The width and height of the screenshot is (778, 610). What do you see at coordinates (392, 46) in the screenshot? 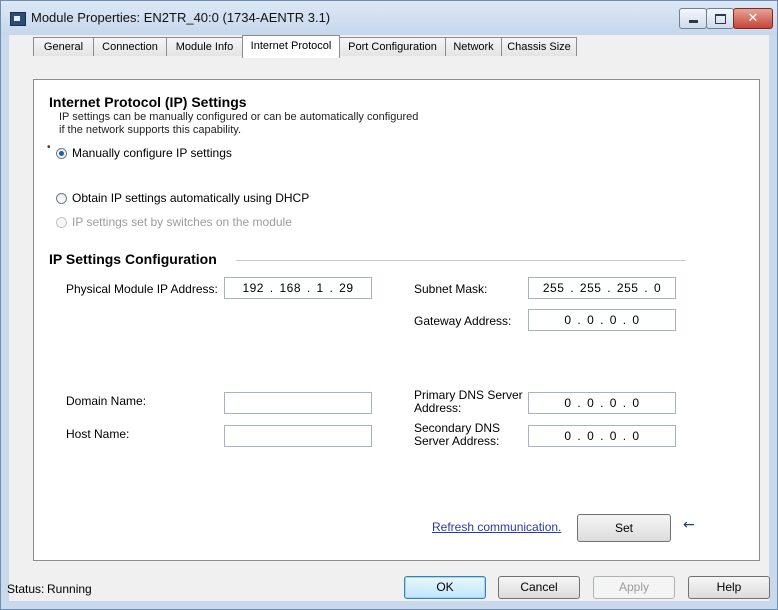
I see `tab-port-configuration: Port Configuration` at bounding box center [392, 46].